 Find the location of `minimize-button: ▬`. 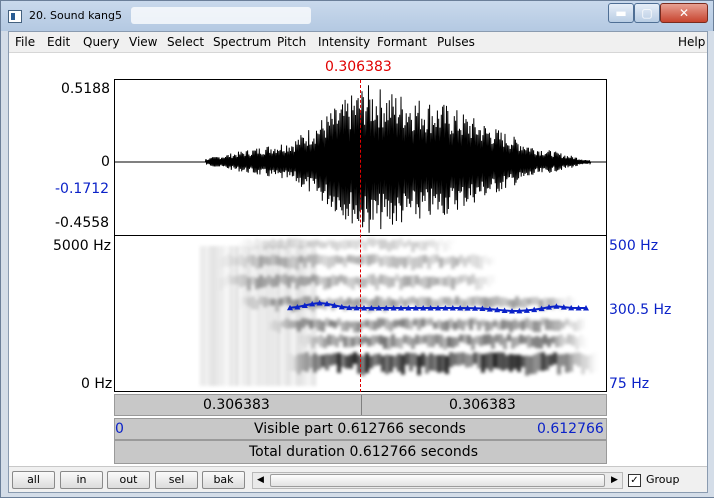

minimize-button: ▬ is located at coordinates (621, 13).